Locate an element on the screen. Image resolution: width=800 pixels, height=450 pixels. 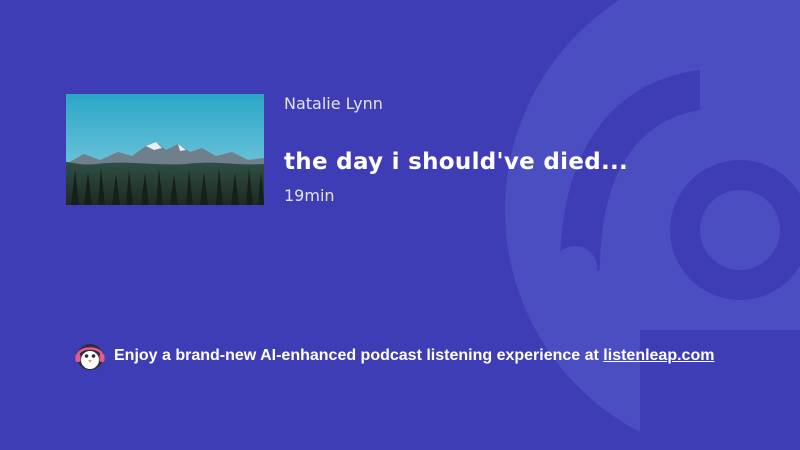
listenleap-link: listenleap.com is located at coordinates (658, 355).